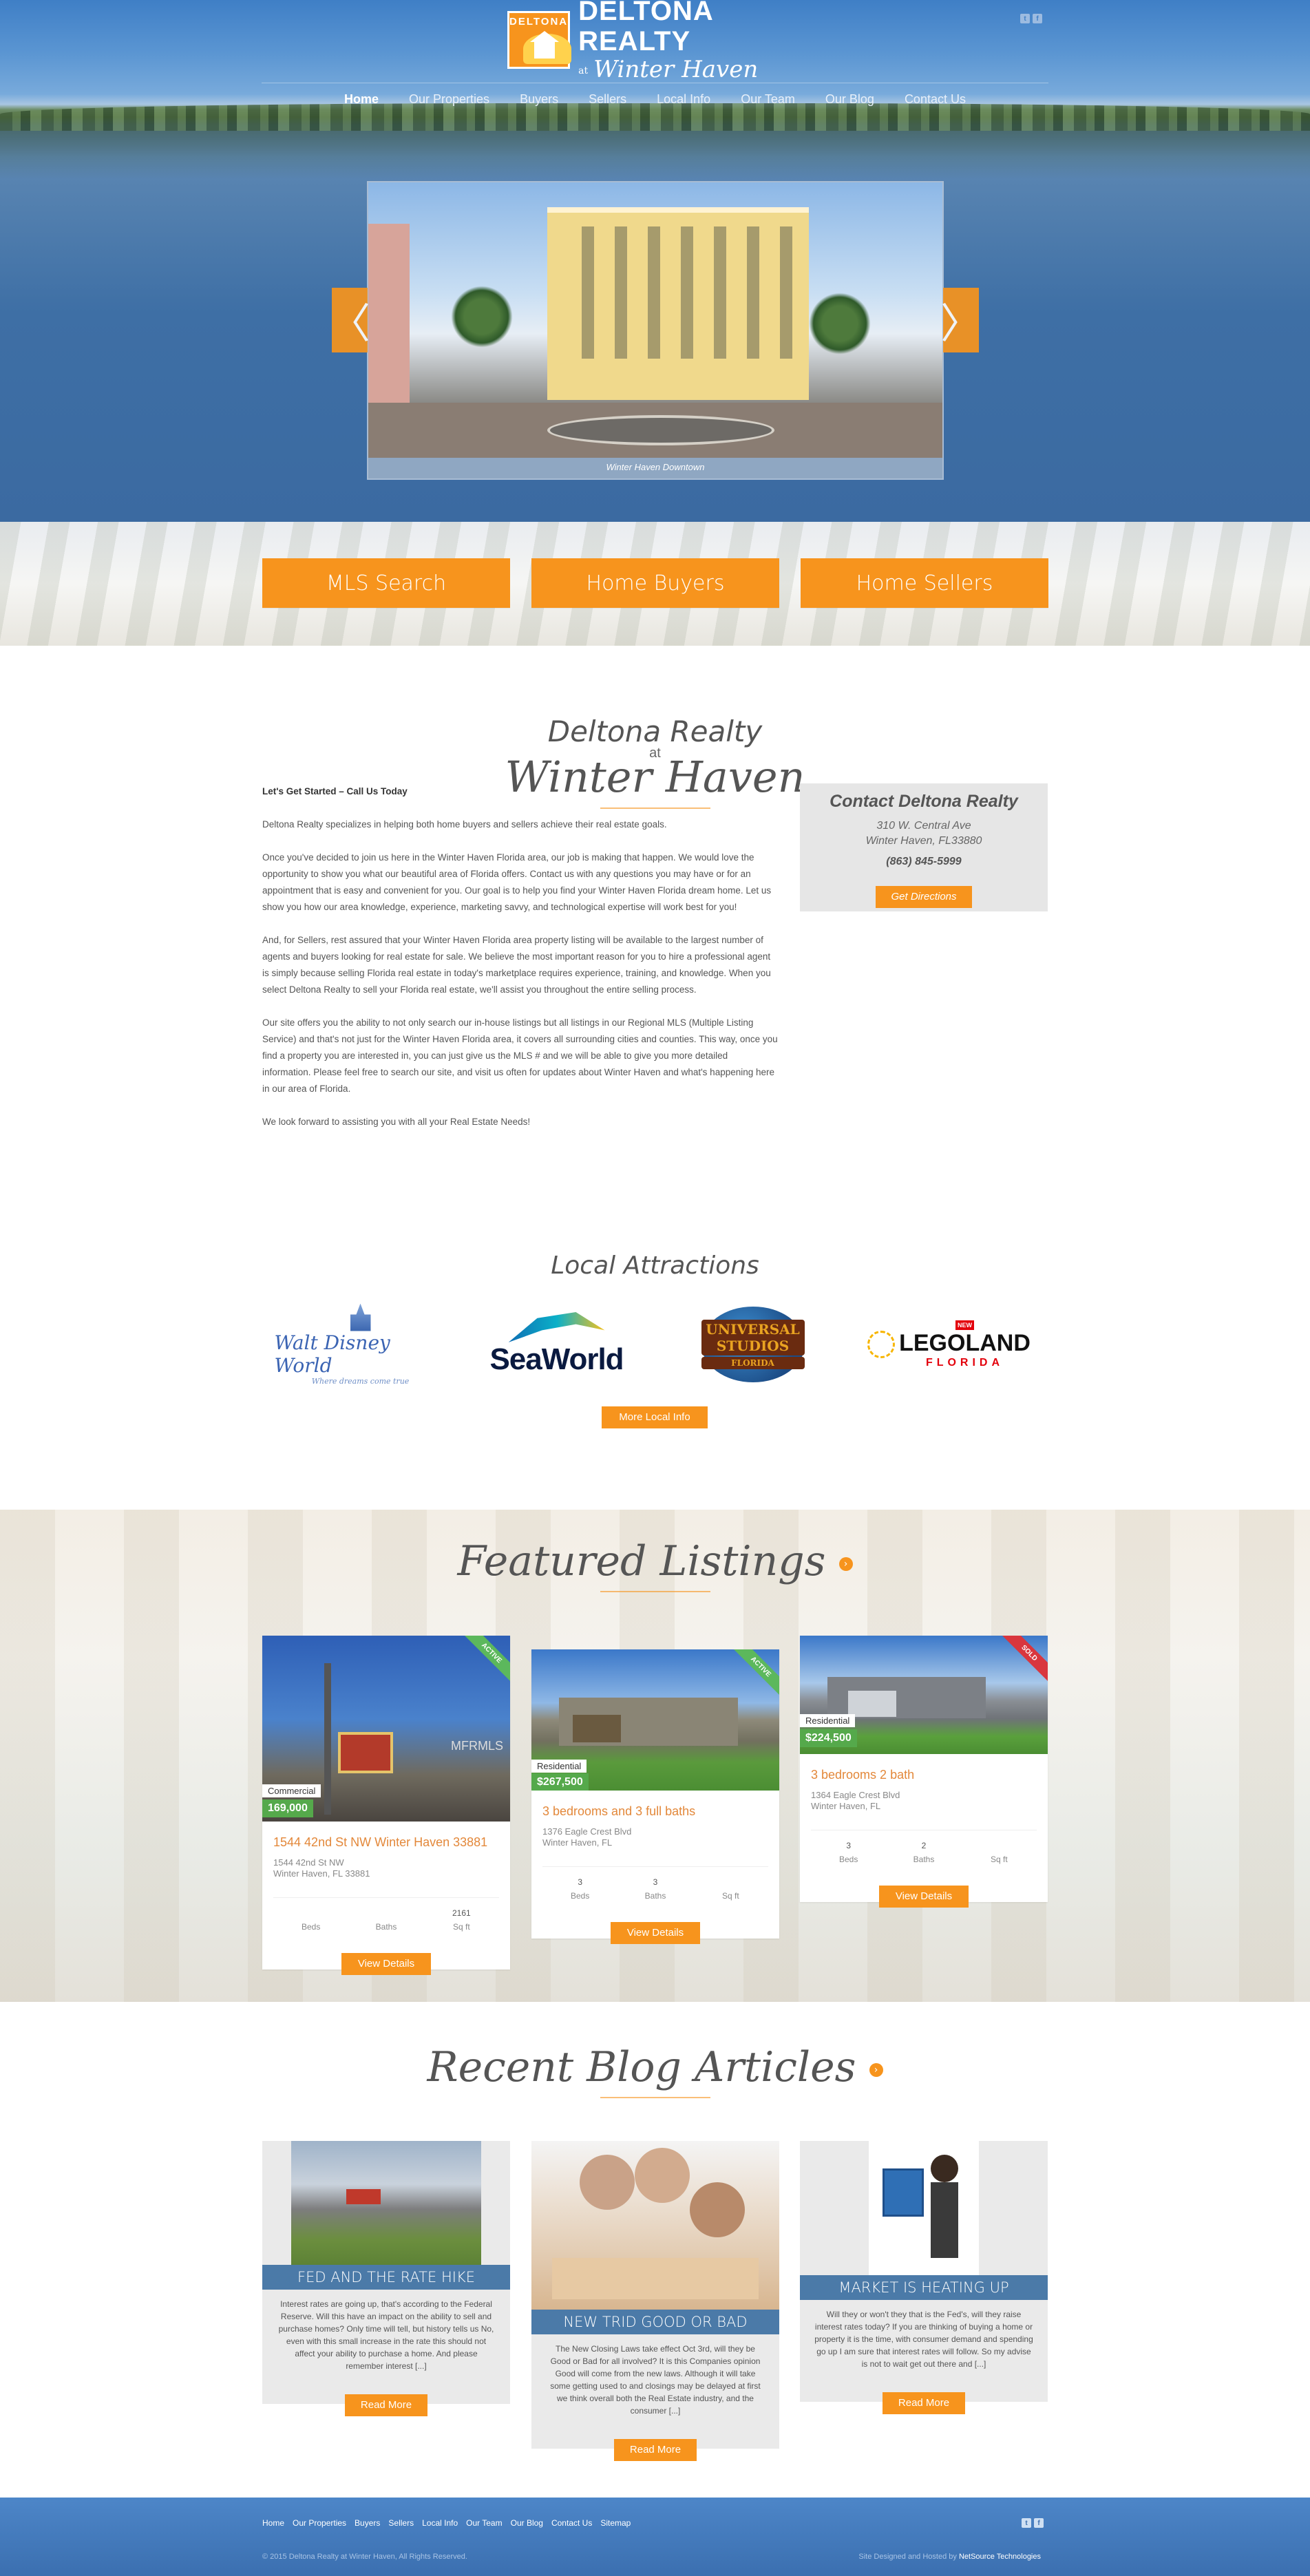  Describe the element at coordinates (597, 1729) in the screenshot. I see `garage-door` at that location.